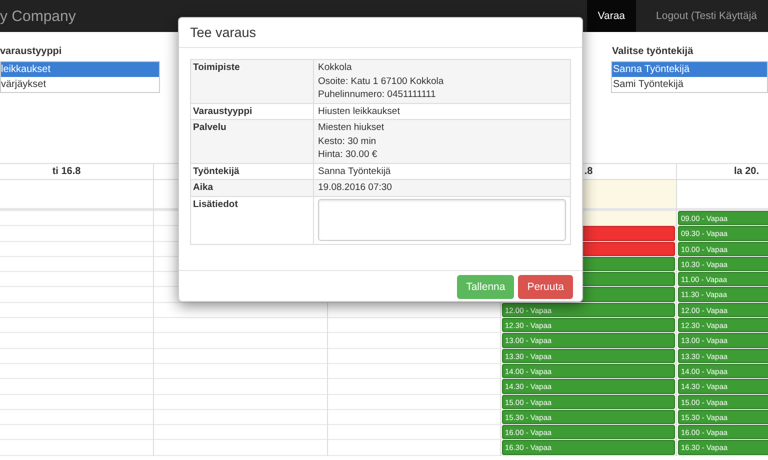 The height and width of the screenshot is (460, 768). Describe the element at coordinates (485, 286) in the screenshot. I see `save-button: Tallenna` at that location.